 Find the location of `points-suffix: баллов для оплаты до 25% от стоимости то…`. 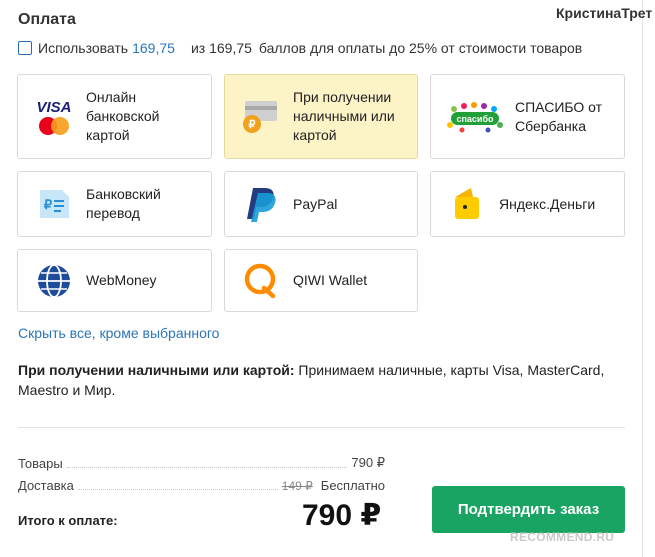

points-suffix: баллов для оплаты до 25% от стоимости то… is located at coordinates (420, 48).